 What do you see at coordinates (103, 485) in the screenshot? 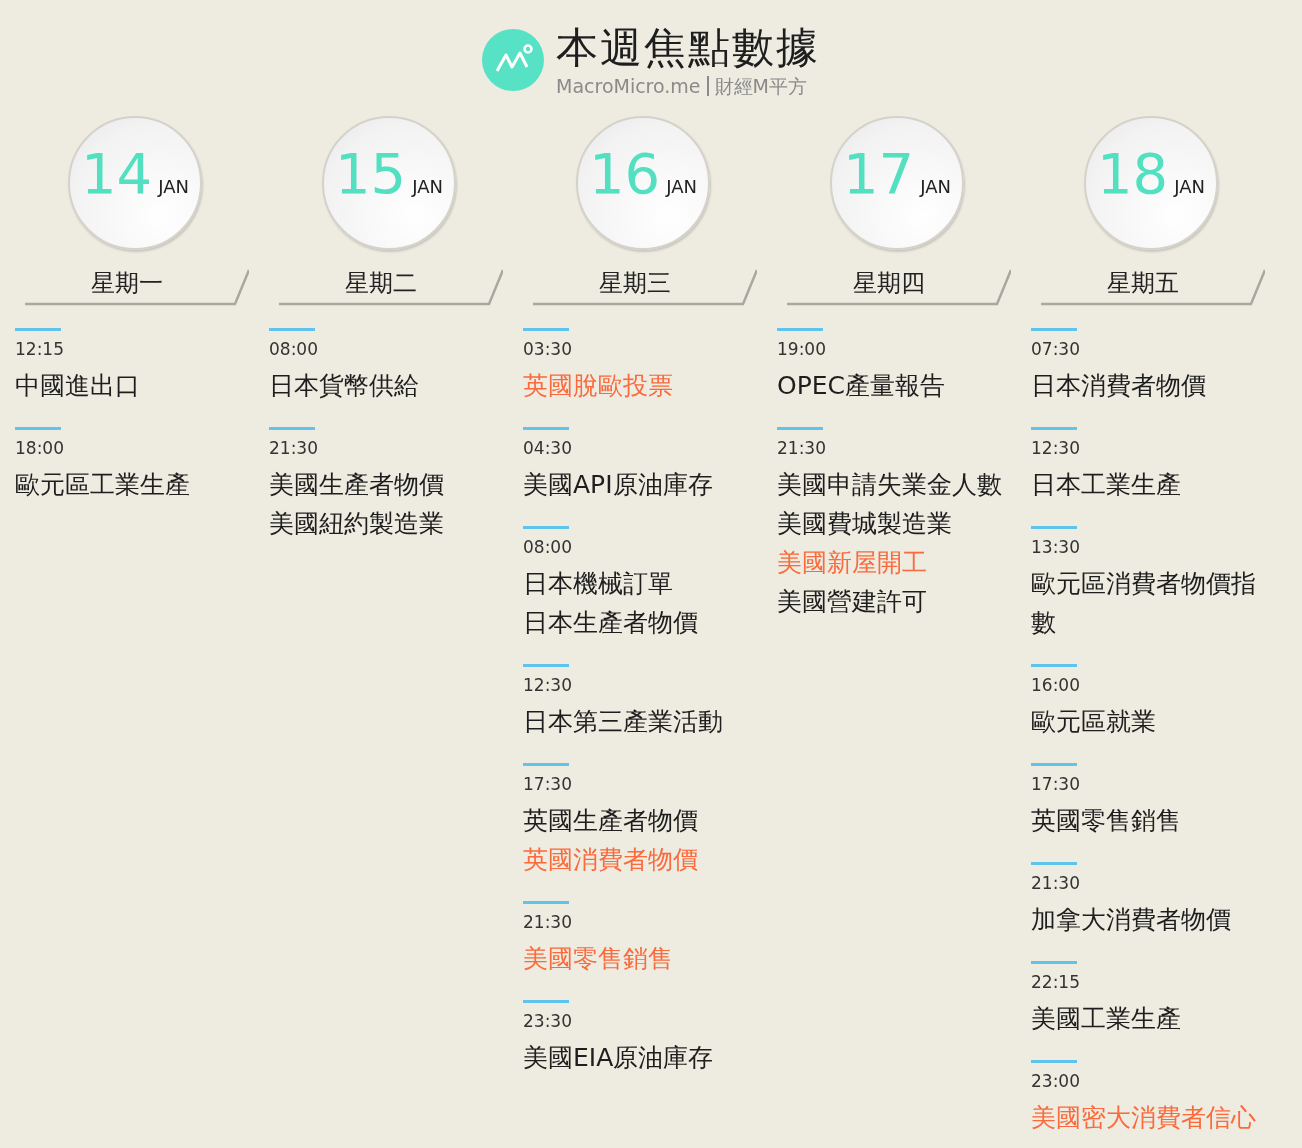
I see `event-name: 歐元區工業生產` at bounding box center [103, 485].